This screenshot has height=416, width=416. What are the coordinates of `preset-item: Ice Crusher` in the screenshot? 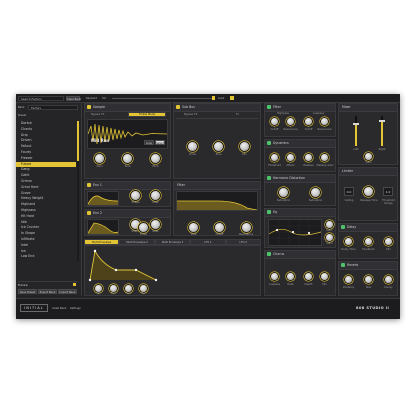 It's located at (46, 227).